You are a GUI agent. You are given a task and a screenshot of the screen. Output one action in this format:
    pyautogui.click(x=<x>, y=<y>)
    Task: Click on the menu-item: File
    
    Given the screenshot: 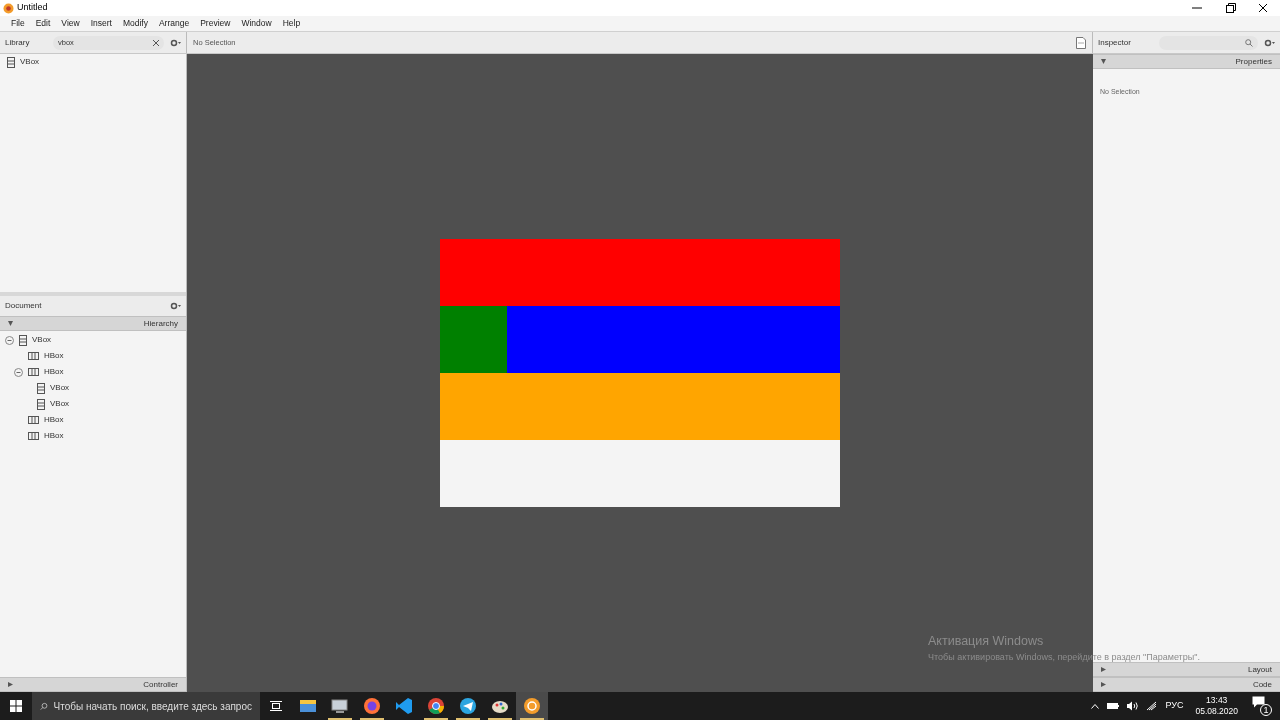 What is the action you would take?
    pyautogui.click(x=18, y=23)
    